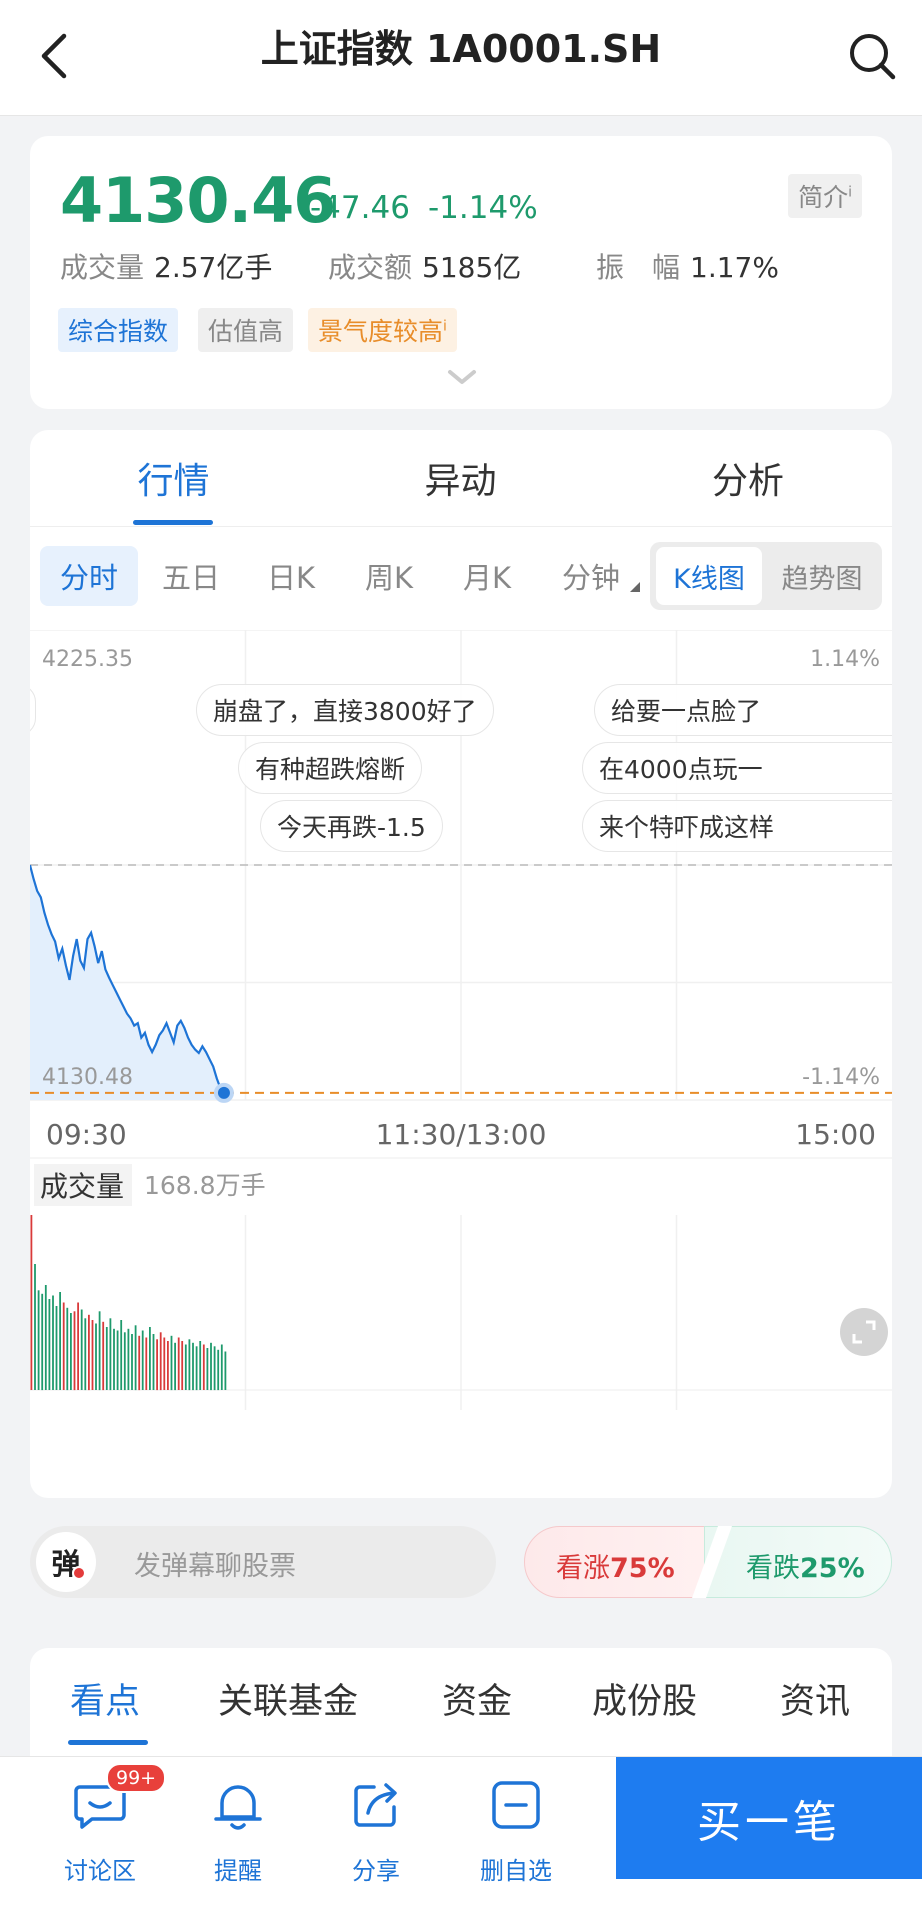 This screenshot has height=1907, width=922. I want to click on alert-button: 提醒, so click(238, 1831).